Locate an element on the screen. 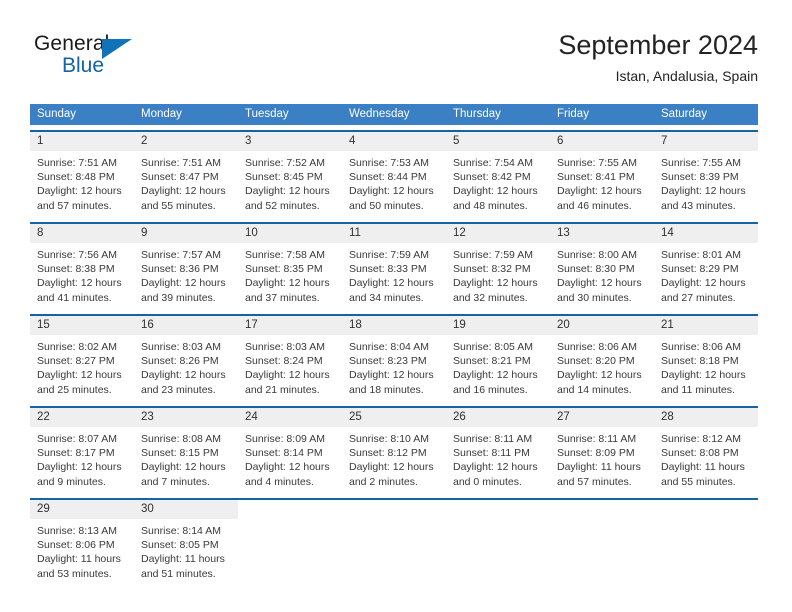  day-number: 9 is located at coordinates (186, 233).